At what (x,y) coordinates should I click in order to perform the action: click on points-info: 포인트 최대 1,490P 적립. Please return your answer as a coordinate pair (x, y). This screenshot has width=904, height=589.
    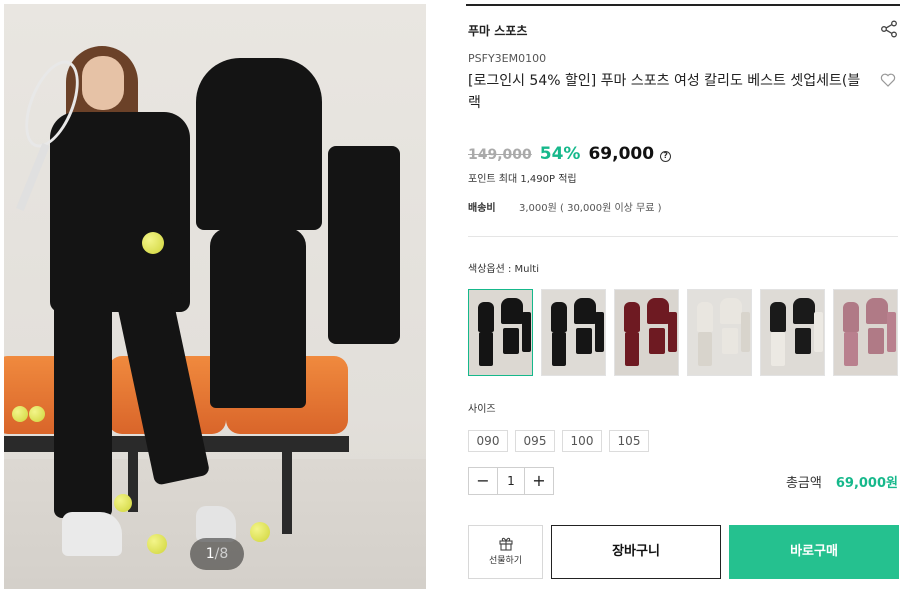
    Looking at the image, I should click on (522, 179).